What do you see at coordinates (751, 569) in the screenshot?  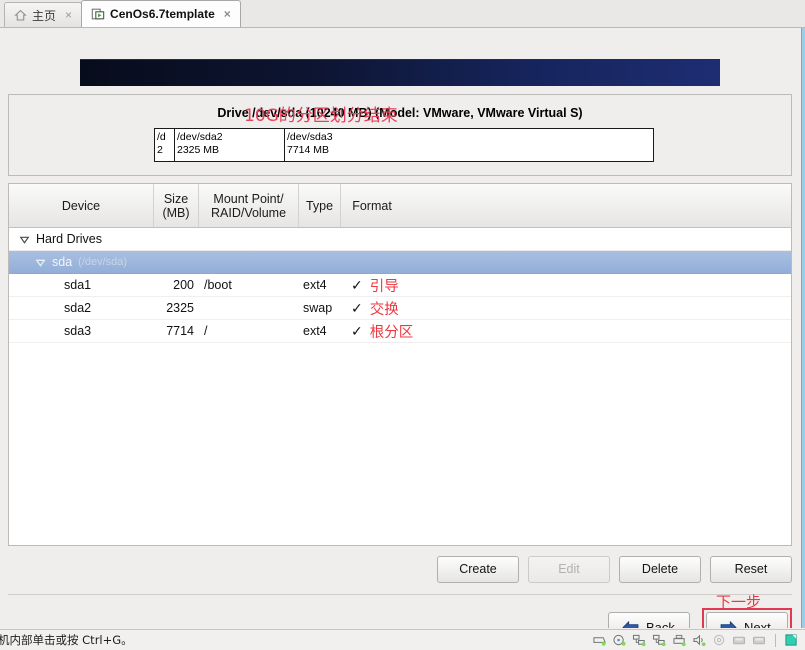 I see `reset-button: Reset` at bounding box center [751, 569].